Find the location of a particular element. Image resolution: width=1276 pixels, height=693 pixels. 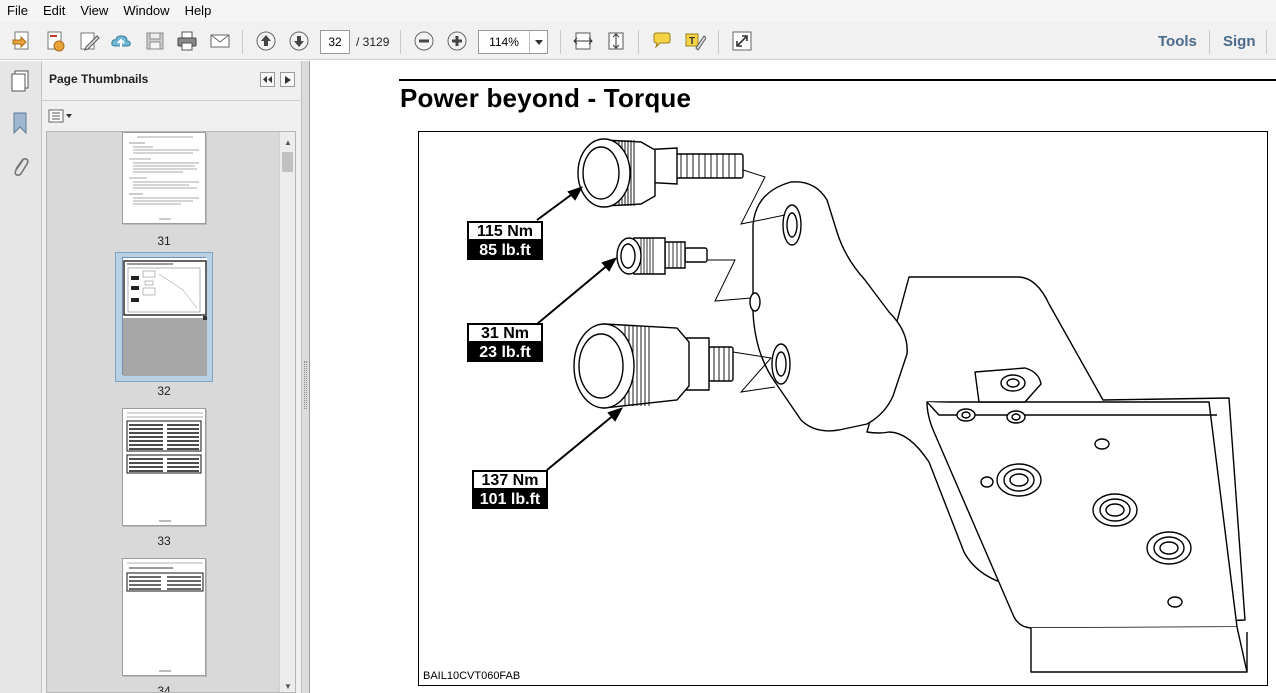

torque-nm: 137 Nm is located at coordinates (510, 480).